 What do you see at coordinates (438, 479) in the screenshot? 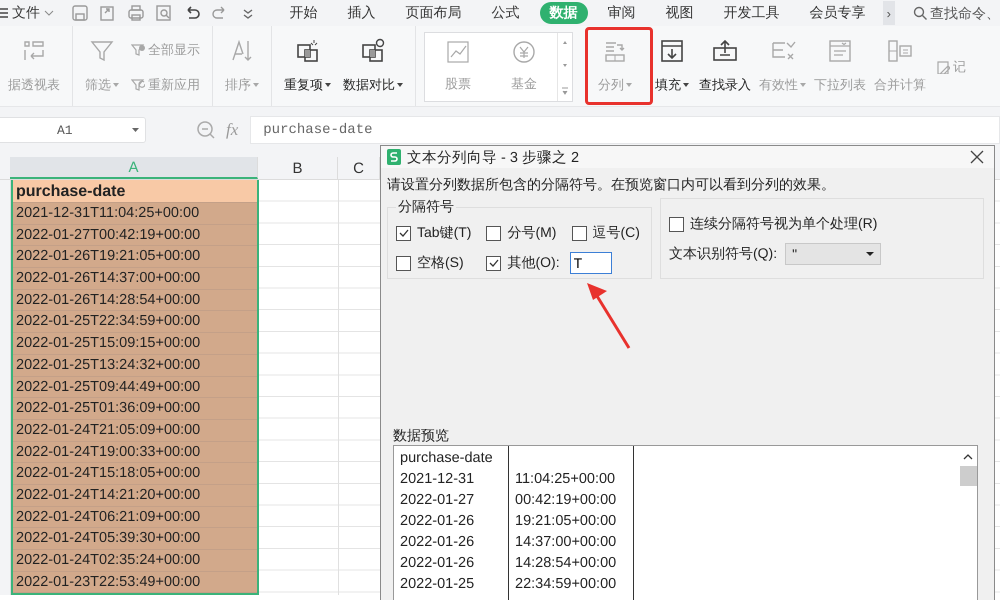
I see `preview-cell-text: 2021-12-31` at bounding box center [438, 479].